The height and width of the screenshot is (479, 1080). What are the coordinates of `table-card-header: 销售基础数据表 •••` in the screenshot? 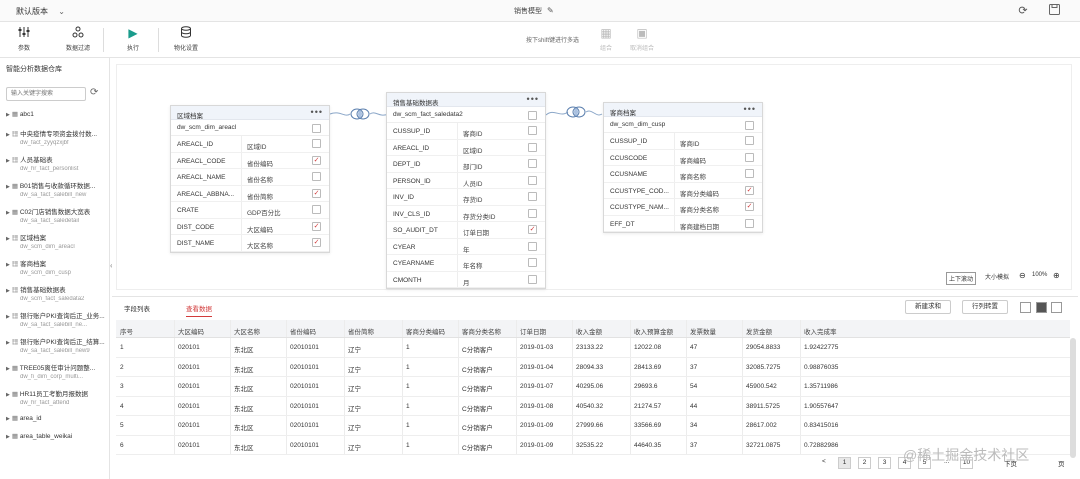 It's located at (466, 100).